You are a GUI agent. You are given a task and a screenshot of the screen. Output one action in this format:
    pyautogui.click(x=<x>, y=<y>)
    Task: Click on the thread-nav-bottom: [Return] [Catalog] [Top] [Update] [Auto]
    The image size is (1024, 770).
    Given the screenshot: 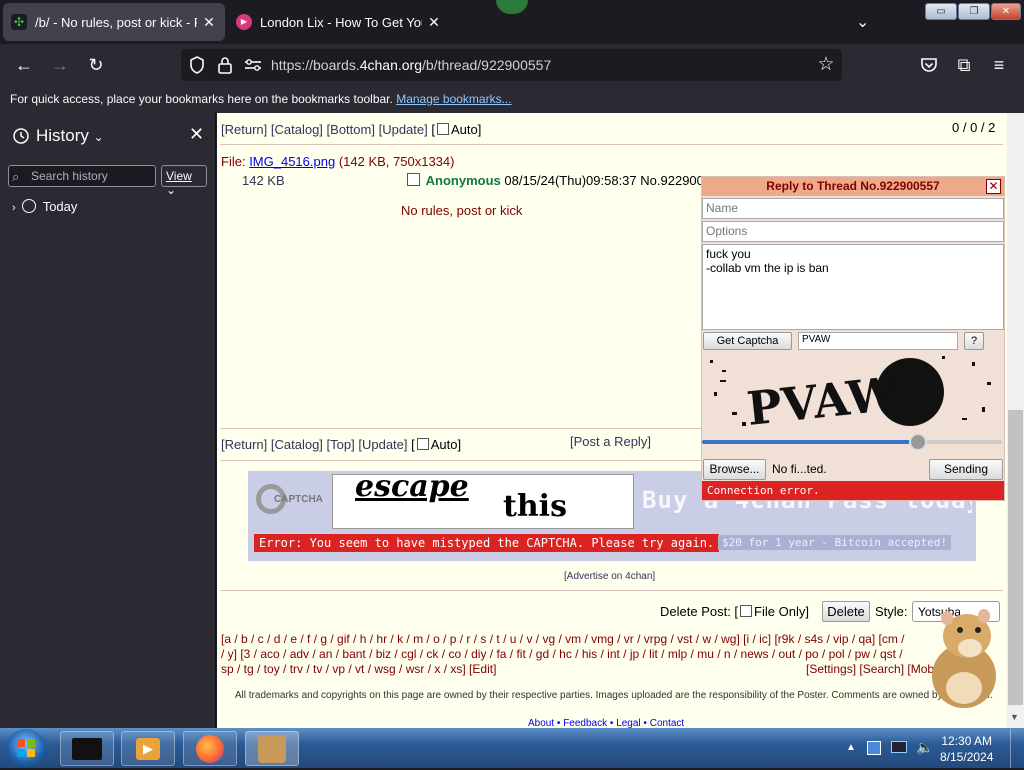 What is the action you would take?
    pyautogui.click(x=341, y=444)
    